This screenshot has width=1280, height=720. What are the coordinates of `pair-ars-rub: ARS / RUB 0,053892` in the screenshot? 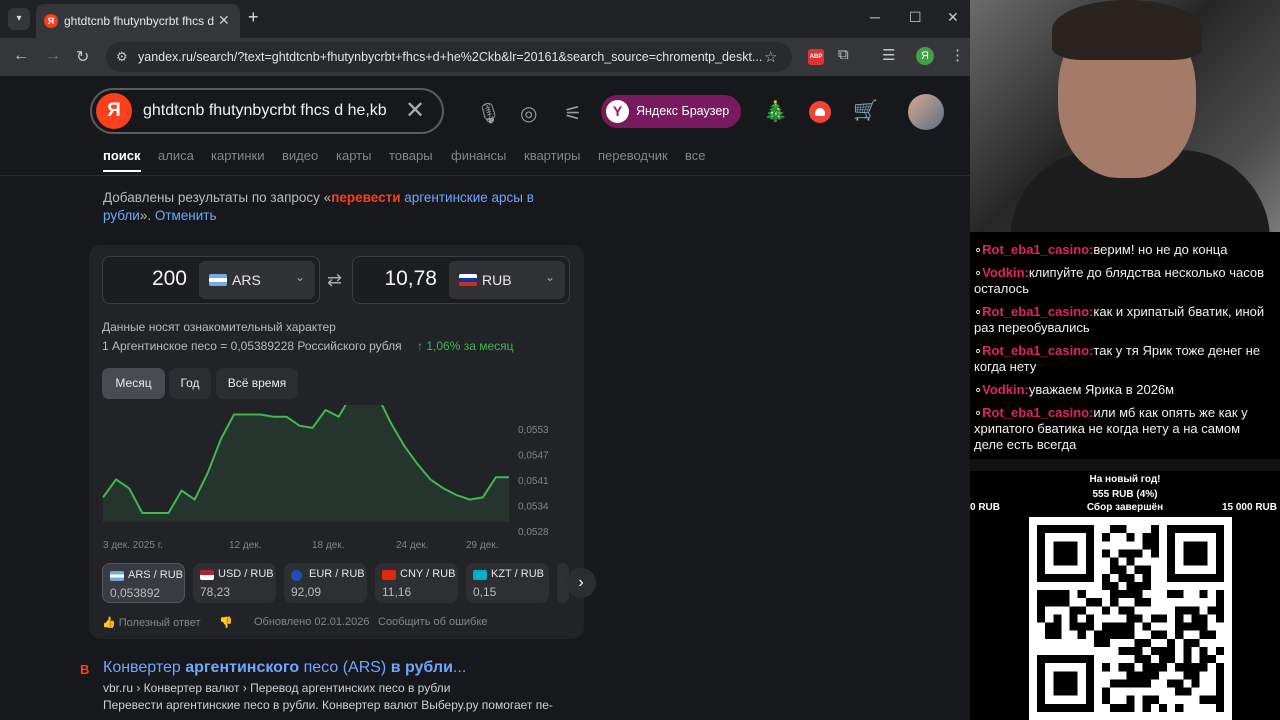 It's located at (143, 583).